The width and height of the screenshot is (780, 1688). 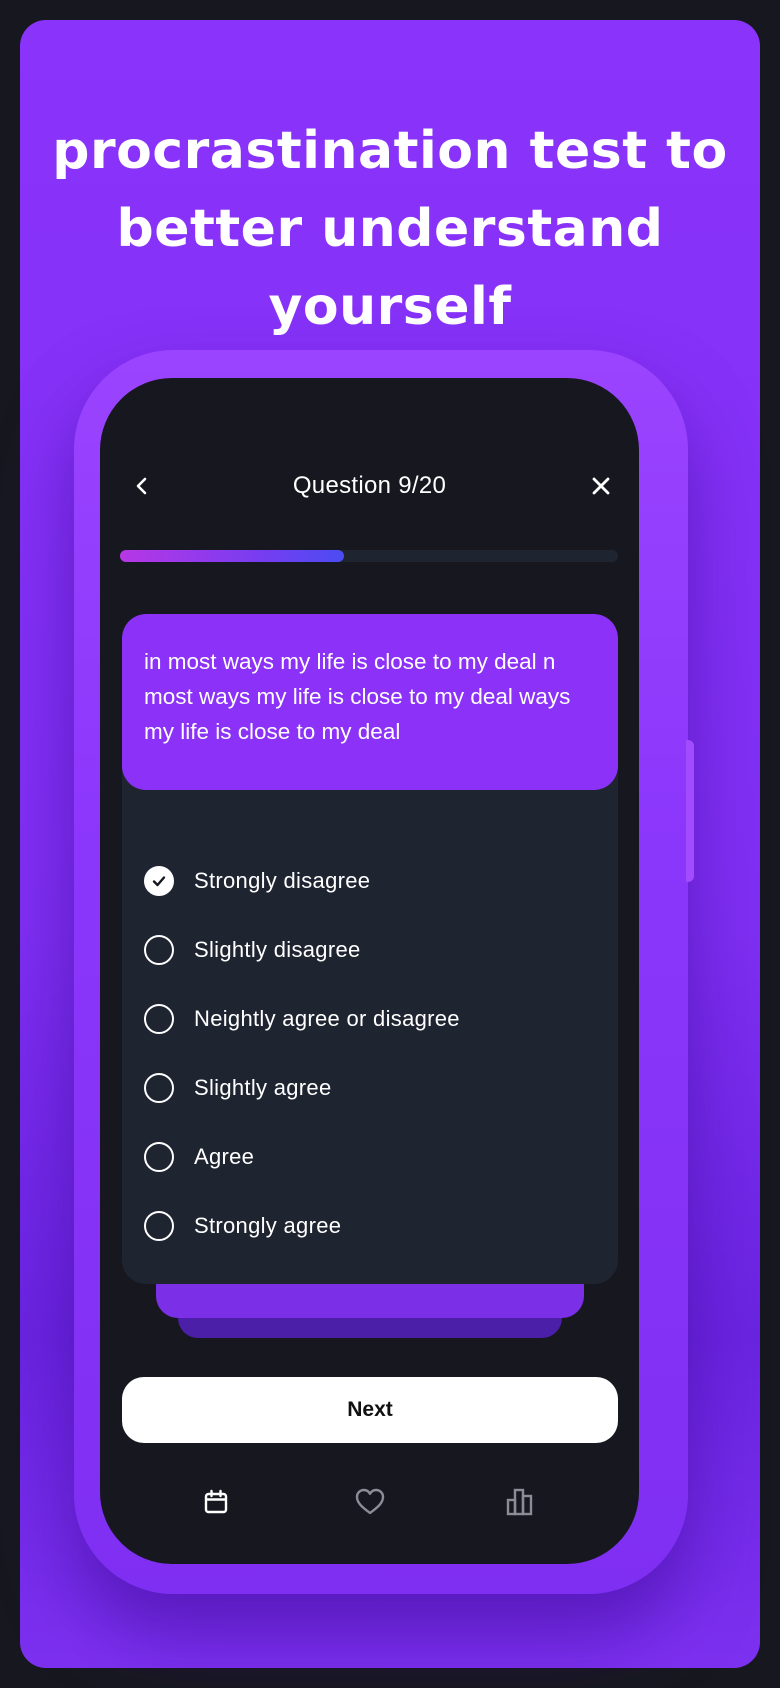 I want to click on calendar-icon, so click(x=216, y=1501).